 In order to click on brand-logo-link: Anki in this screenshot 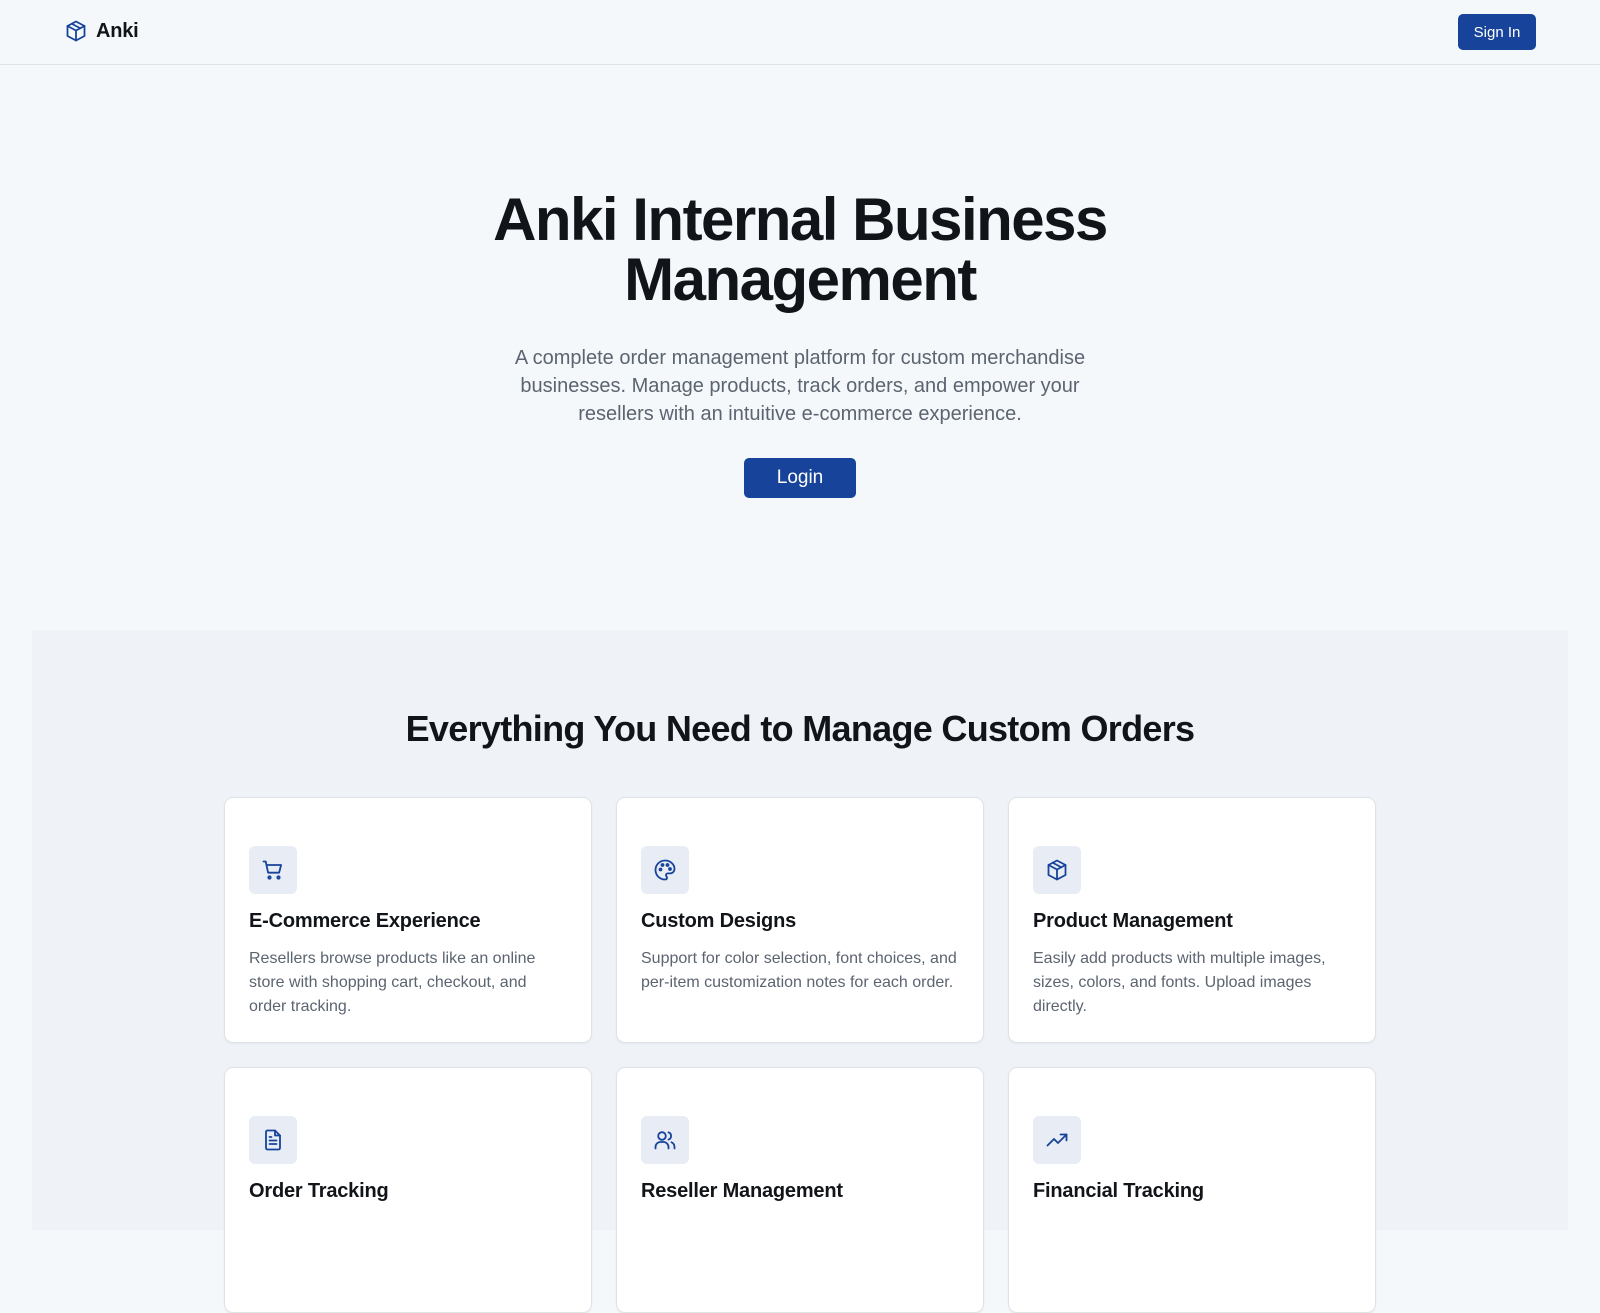, I will do `click(101, 31)`.